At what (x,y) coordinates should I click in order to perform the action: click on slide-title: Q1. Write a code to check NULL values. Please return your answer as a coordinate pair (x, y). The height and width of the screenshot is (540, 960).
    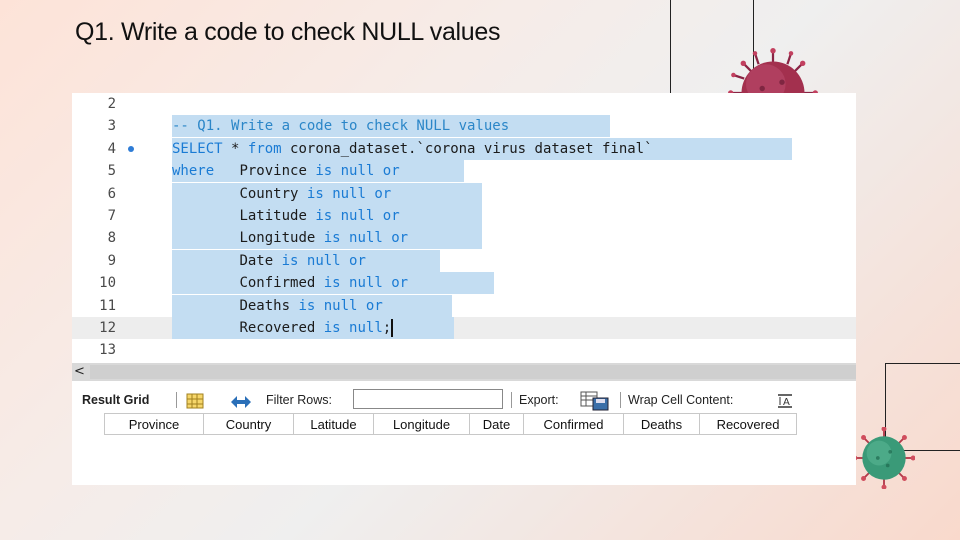
    Looking at the image, I should click on (288, 32).